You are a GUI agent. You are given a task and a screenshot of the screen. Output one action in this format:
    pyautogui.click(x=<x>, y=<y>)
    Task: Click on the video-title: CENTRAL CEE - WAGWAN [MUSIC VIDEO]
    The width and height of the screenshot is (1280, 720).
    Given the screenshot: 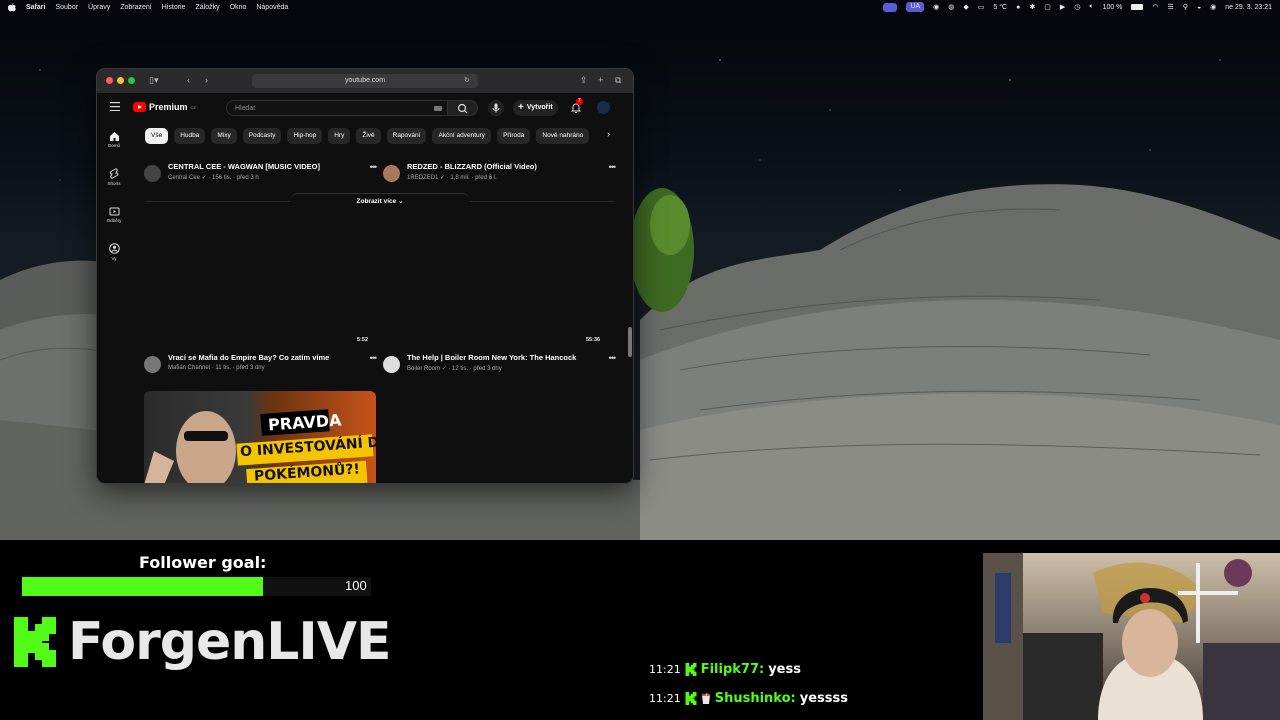 What is the action you would take?
    pyautogui.click(x=244, y=166)
    